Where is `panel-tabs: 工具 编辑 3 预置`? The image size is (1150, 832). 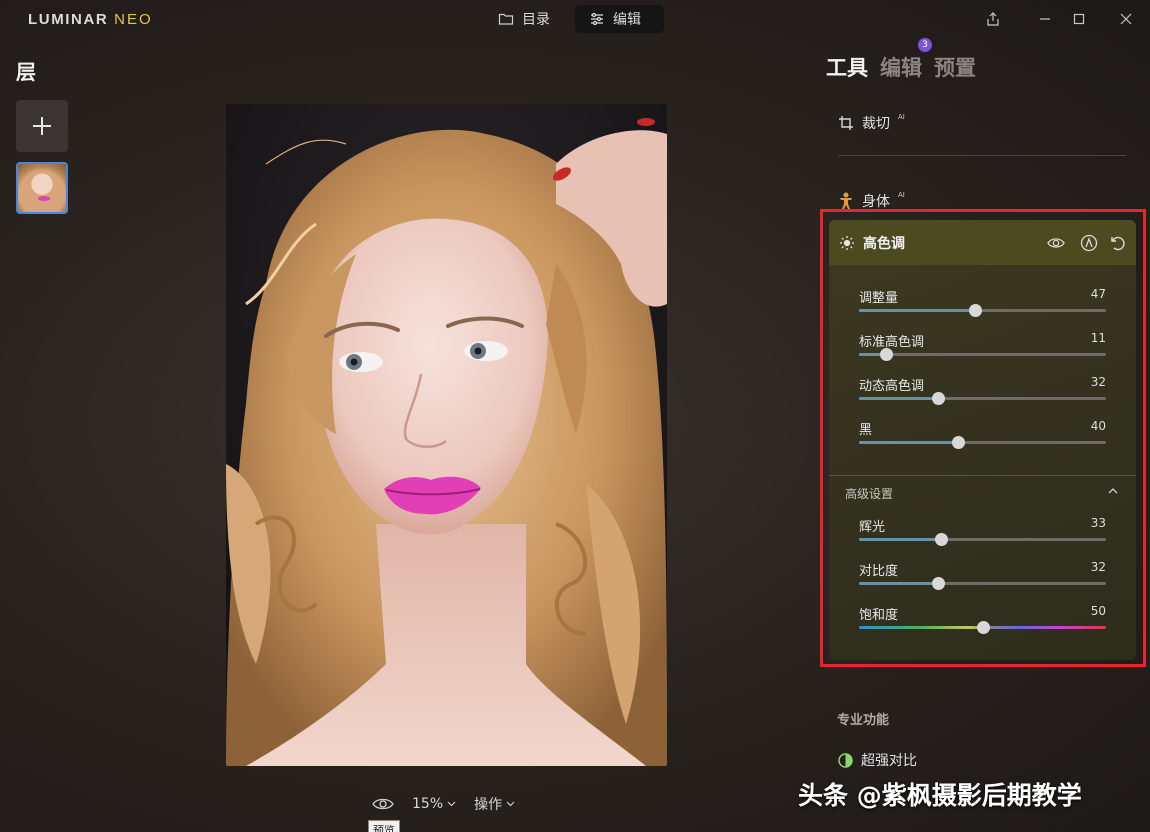 panel-tabs: 工具 编辑 3 预置 is located at coordinates (901, 60).